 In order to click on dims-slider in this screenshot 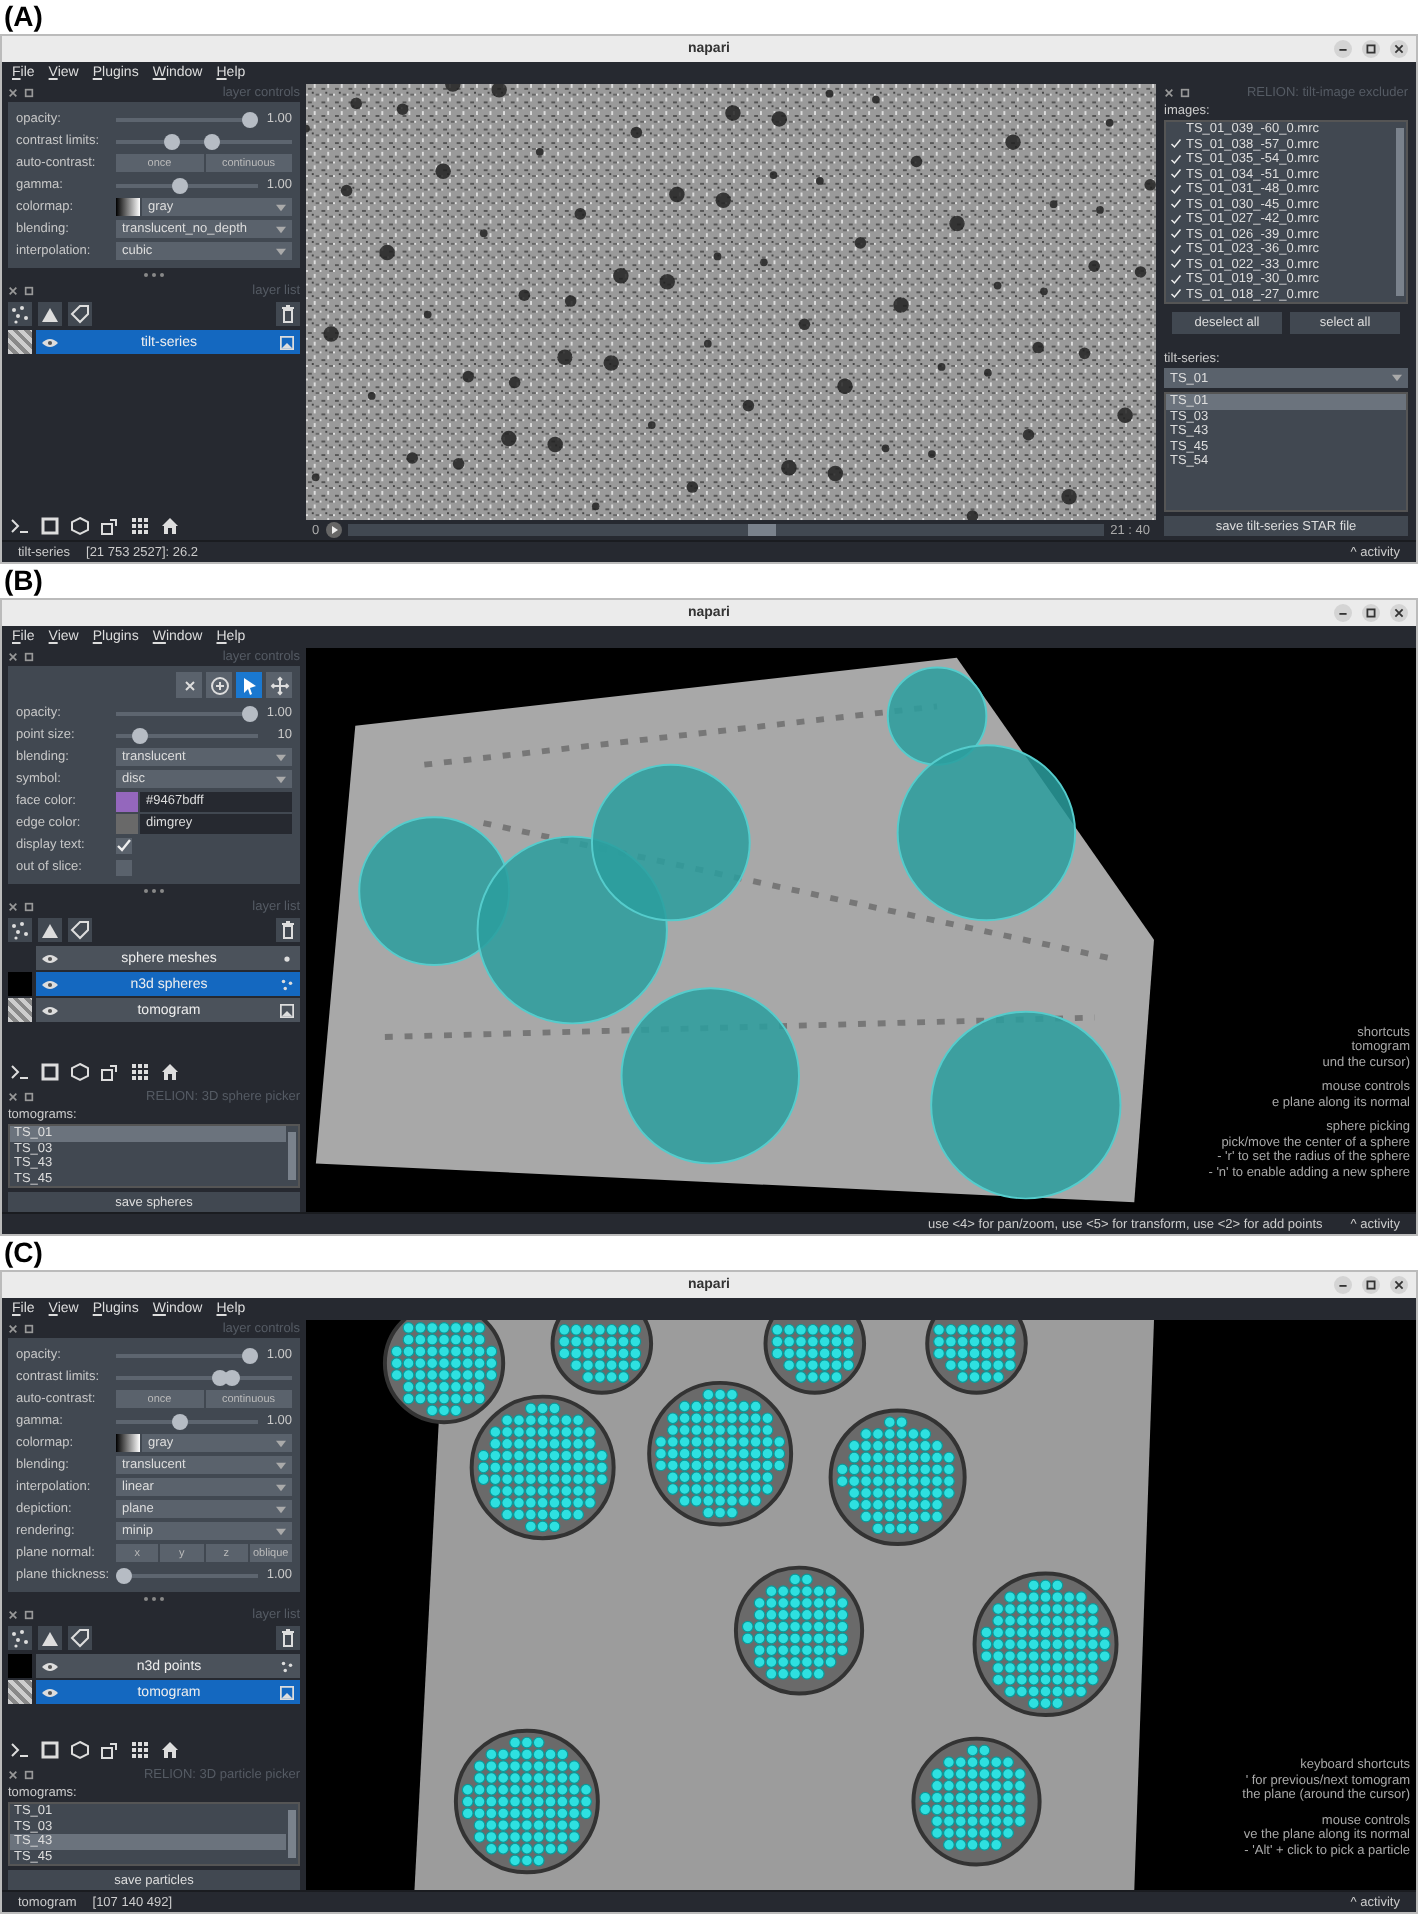, I will do `click(726, 530)`.